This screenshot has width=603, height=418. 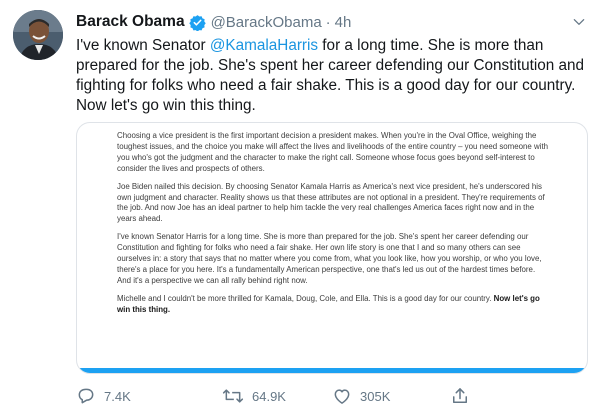 I want to click on tweet-actions: 7.4K 64.9K 305K, so click(x=332, y=396).